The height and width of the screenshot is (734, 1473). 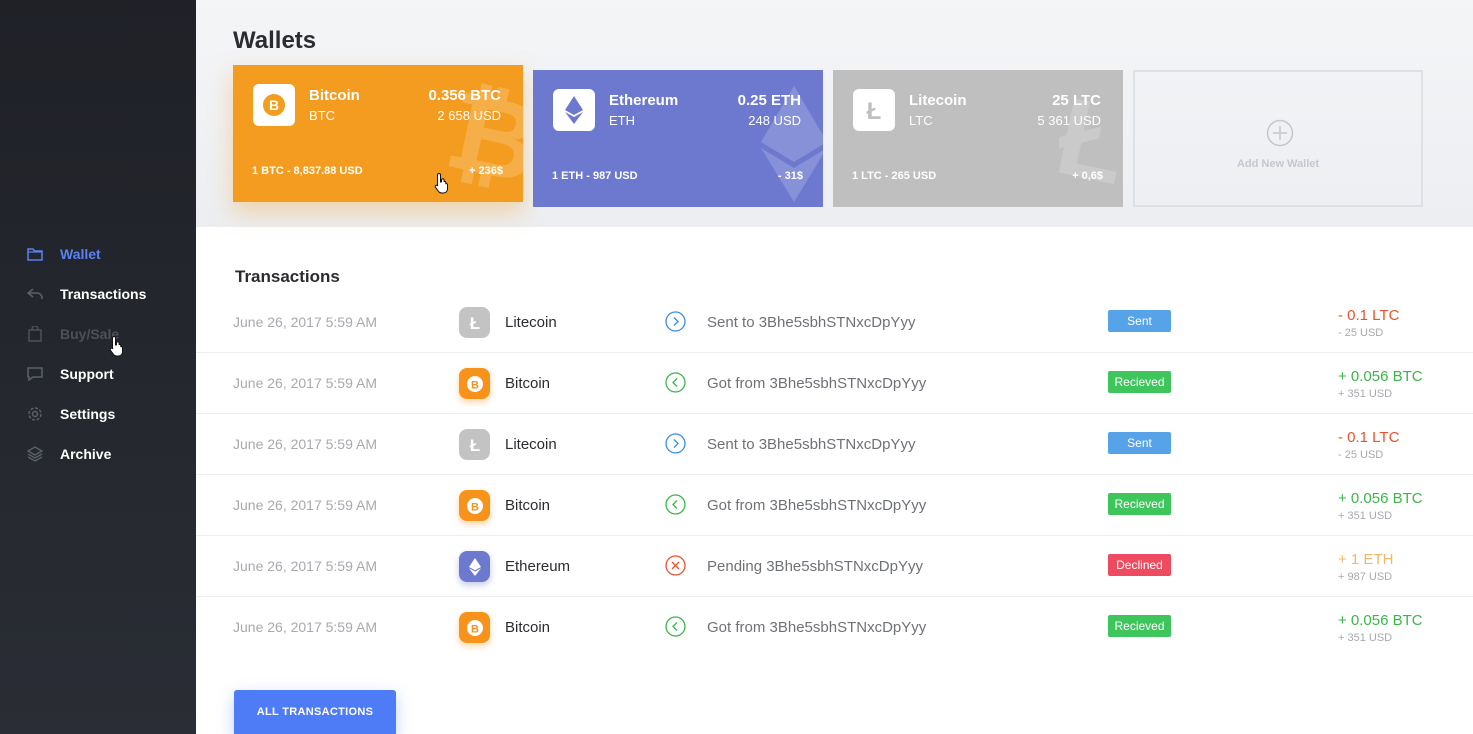 I want to click on add-new-wallet-button: Add New Wallet, so click(x=1278, y=138).